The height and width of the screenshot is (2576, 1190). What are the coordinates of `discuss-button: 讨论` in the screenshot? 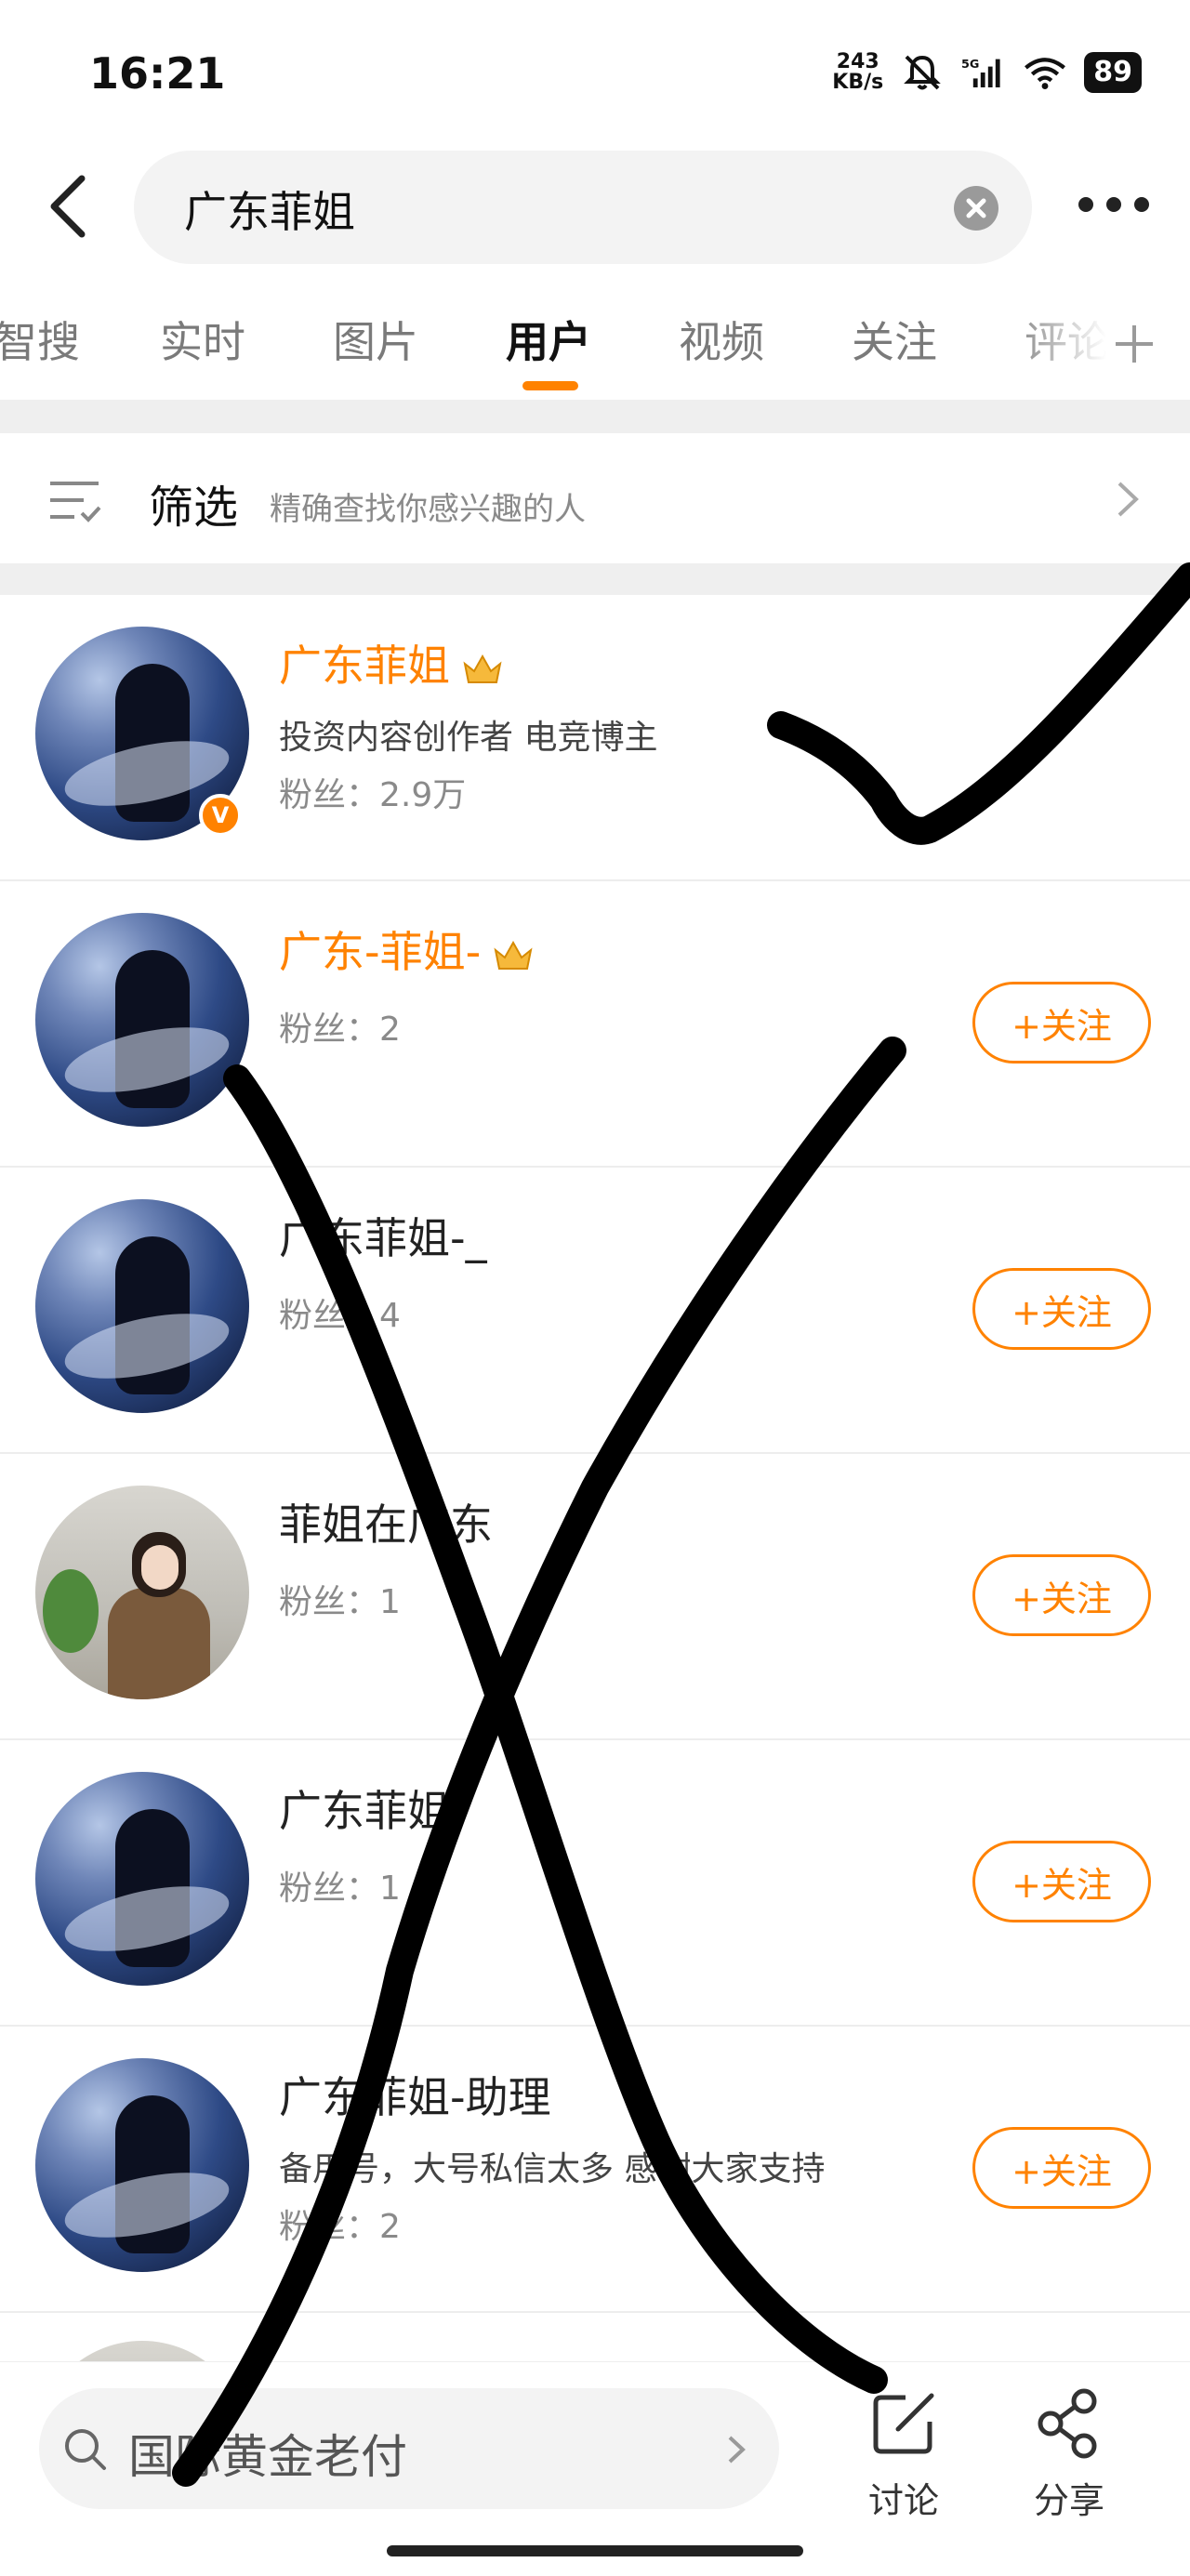 It's located at (903, 2453).